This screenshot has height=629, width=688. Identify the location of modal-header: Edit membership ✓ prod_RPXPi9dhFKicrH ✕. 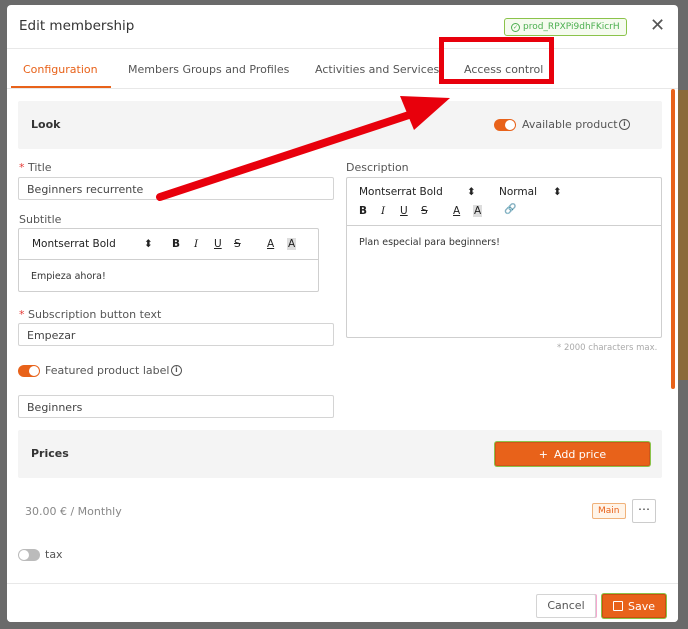
(342, 27).